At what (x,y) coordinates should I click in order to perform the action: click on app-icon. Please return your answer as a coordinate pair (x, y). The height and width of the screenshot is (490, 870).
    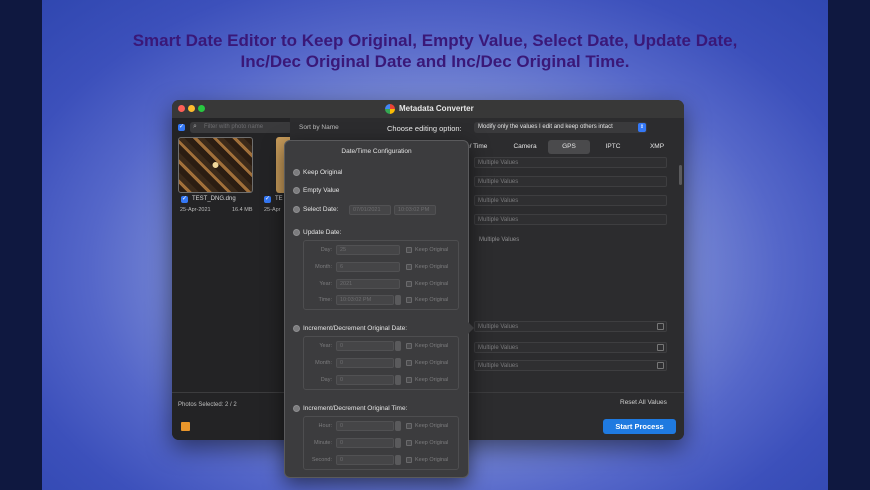
    Looking at the image, I should click on (390, 109).